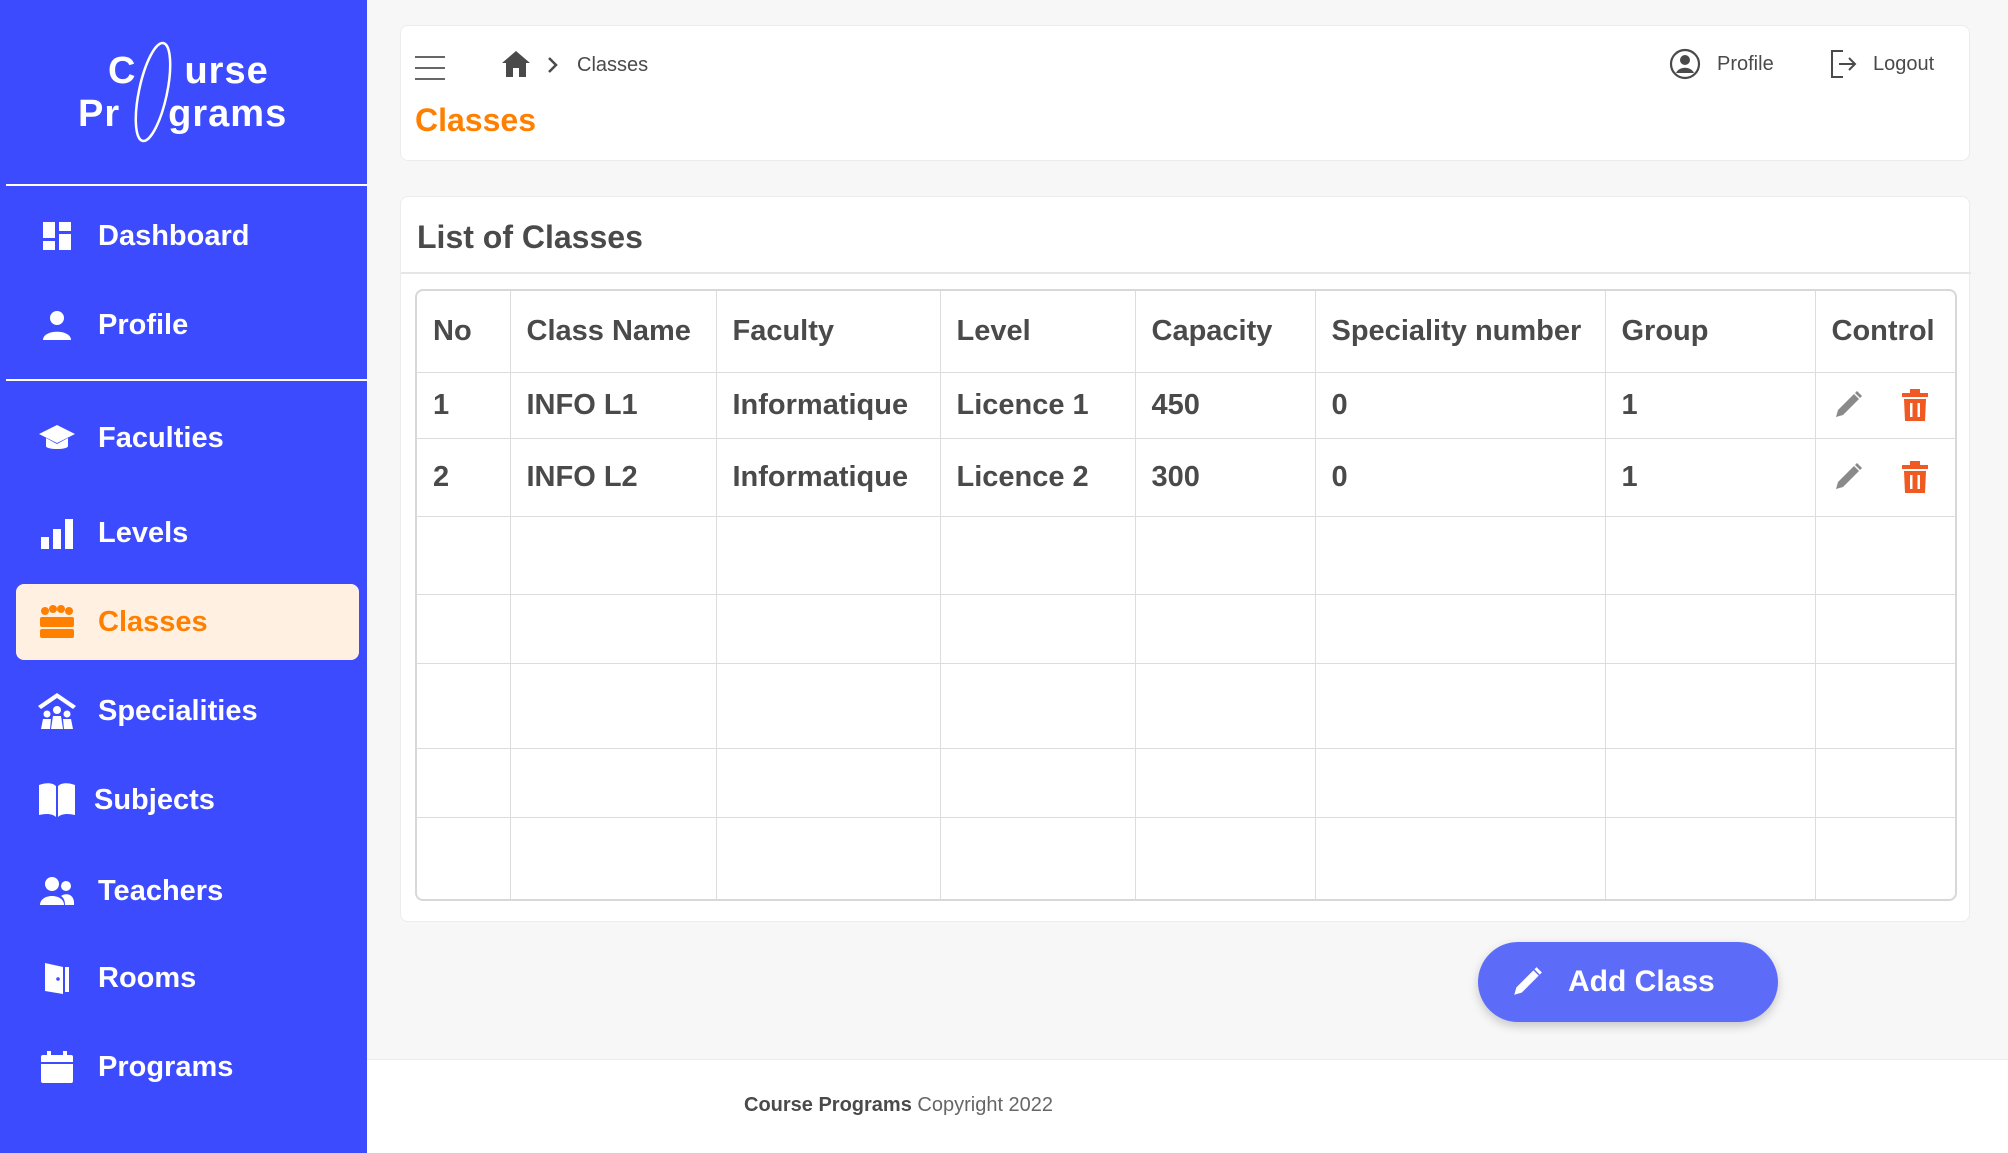  Describe the element at coordinates (464, 405) in the screenshot. I see `cell-no: 1` at that location.